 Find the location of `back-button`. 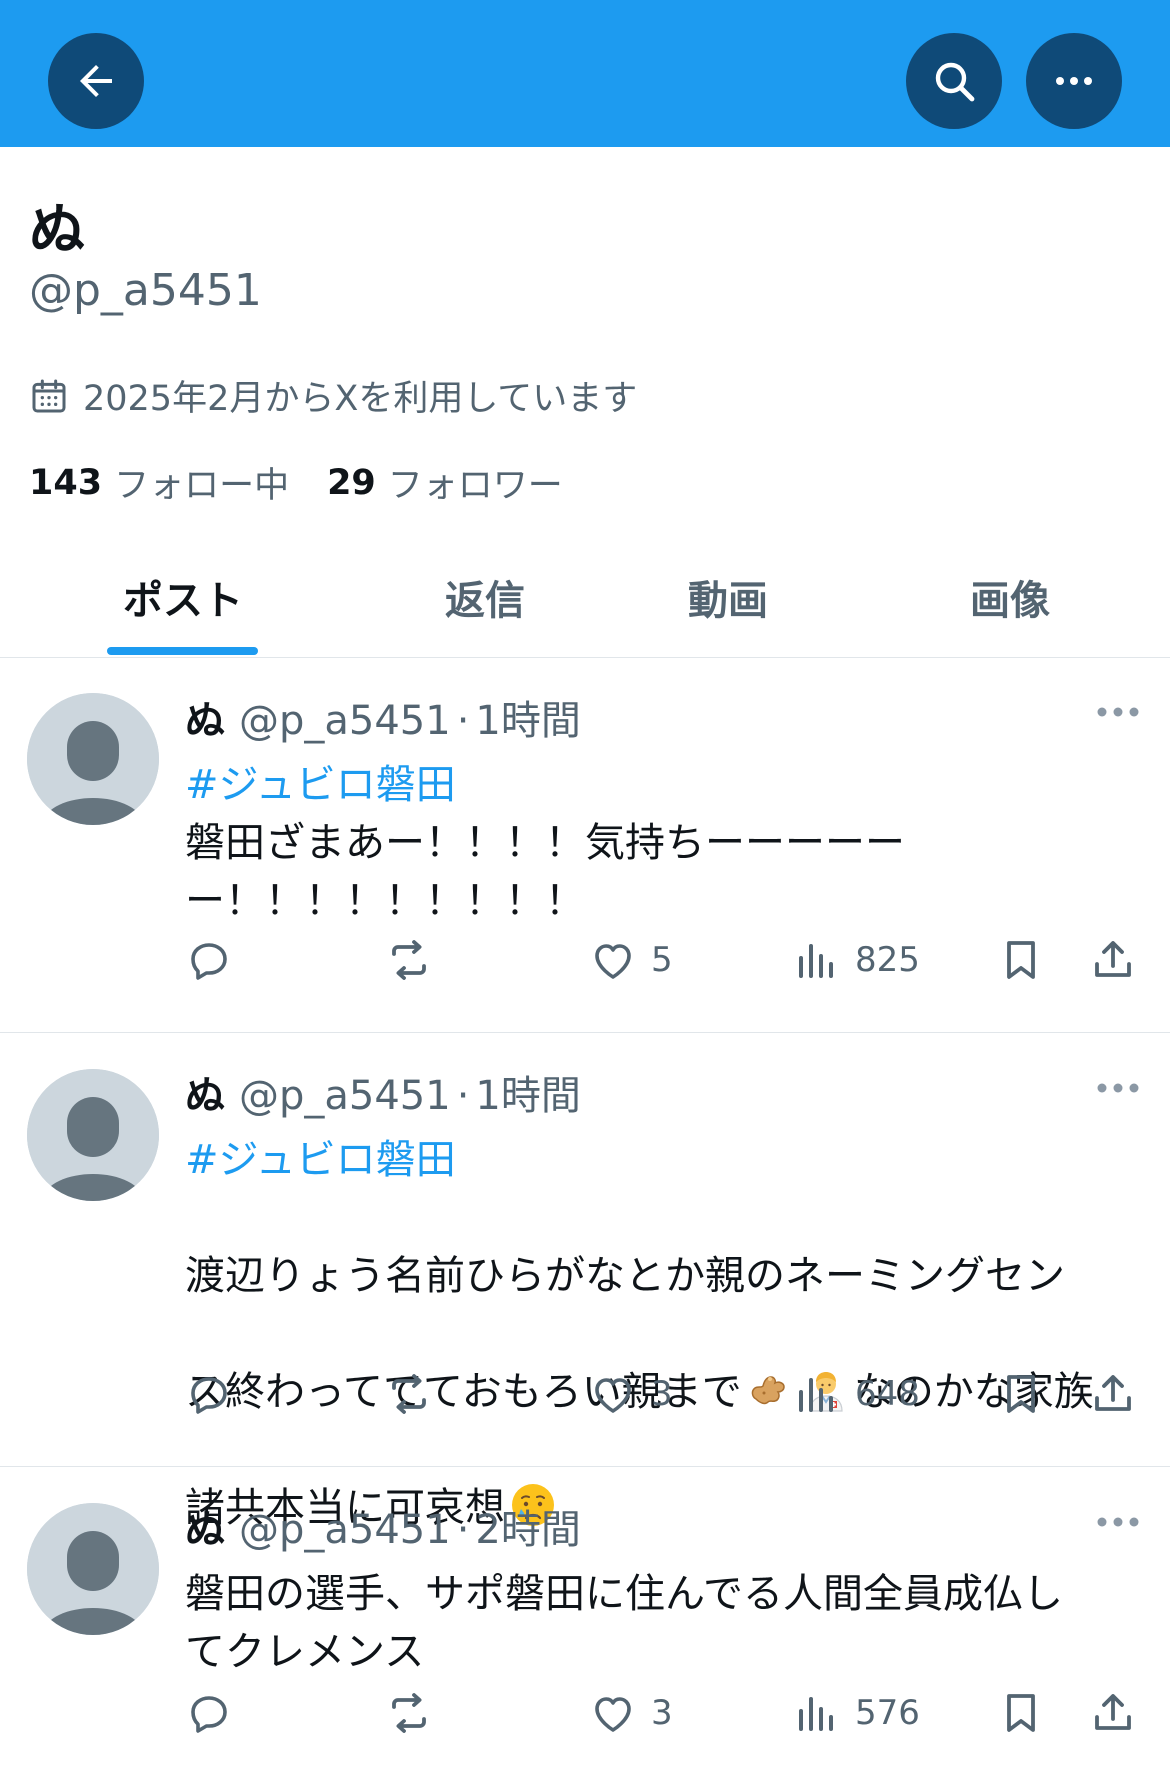

back-button is located at coordinates (96, 81).